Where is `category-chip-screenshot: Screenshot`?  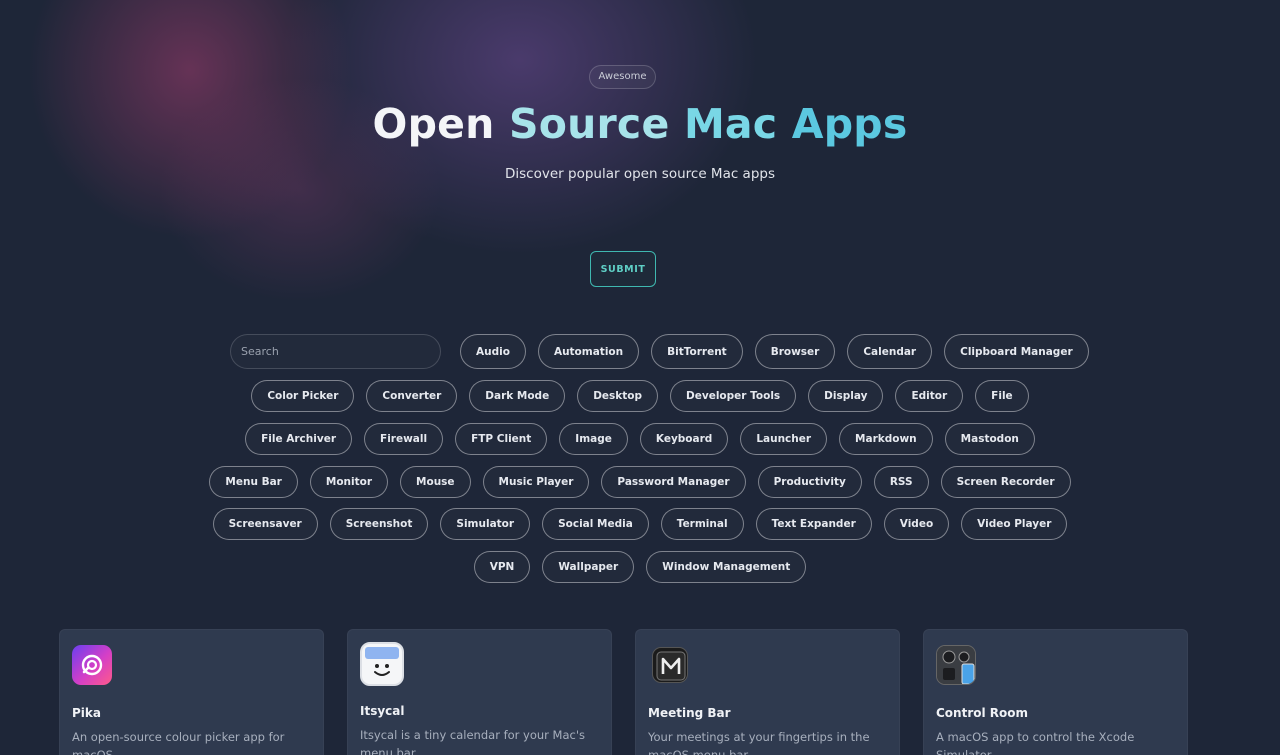 category-chip-screenshot: Screenshot is located at coordinates (379, 524).